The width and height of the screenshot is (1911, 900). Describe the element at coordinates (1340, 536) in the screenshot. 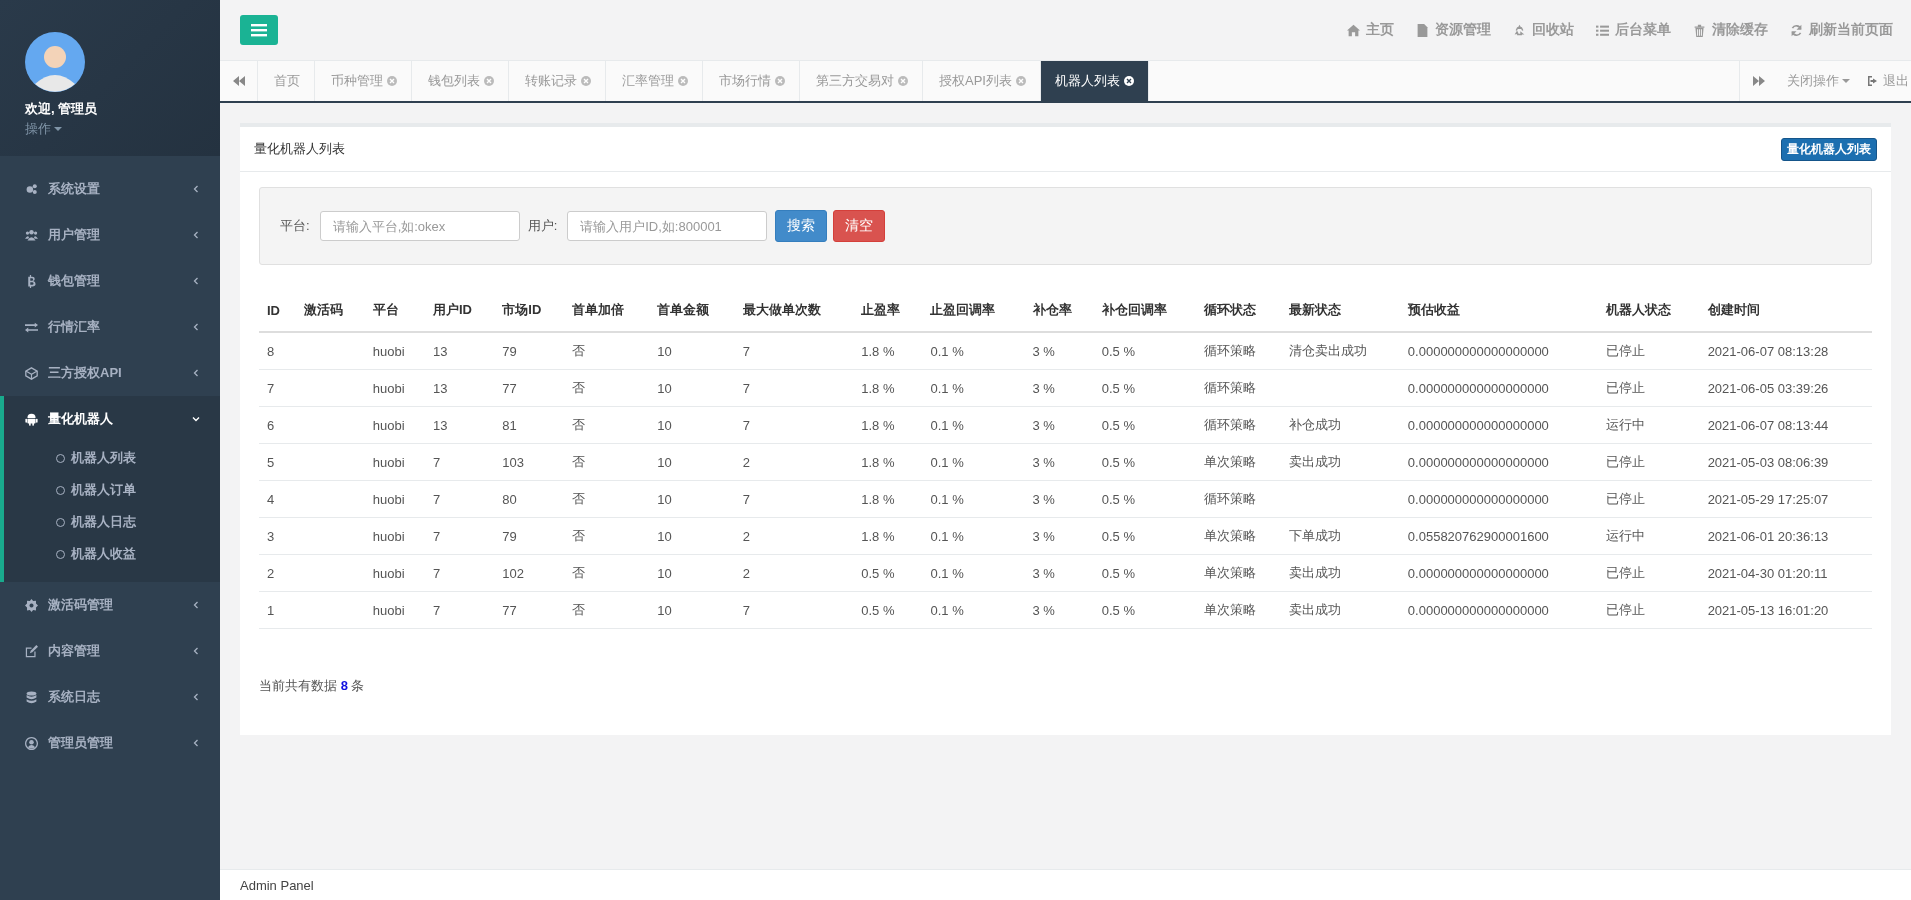

I see `table-cell: 下单成功` at that location.